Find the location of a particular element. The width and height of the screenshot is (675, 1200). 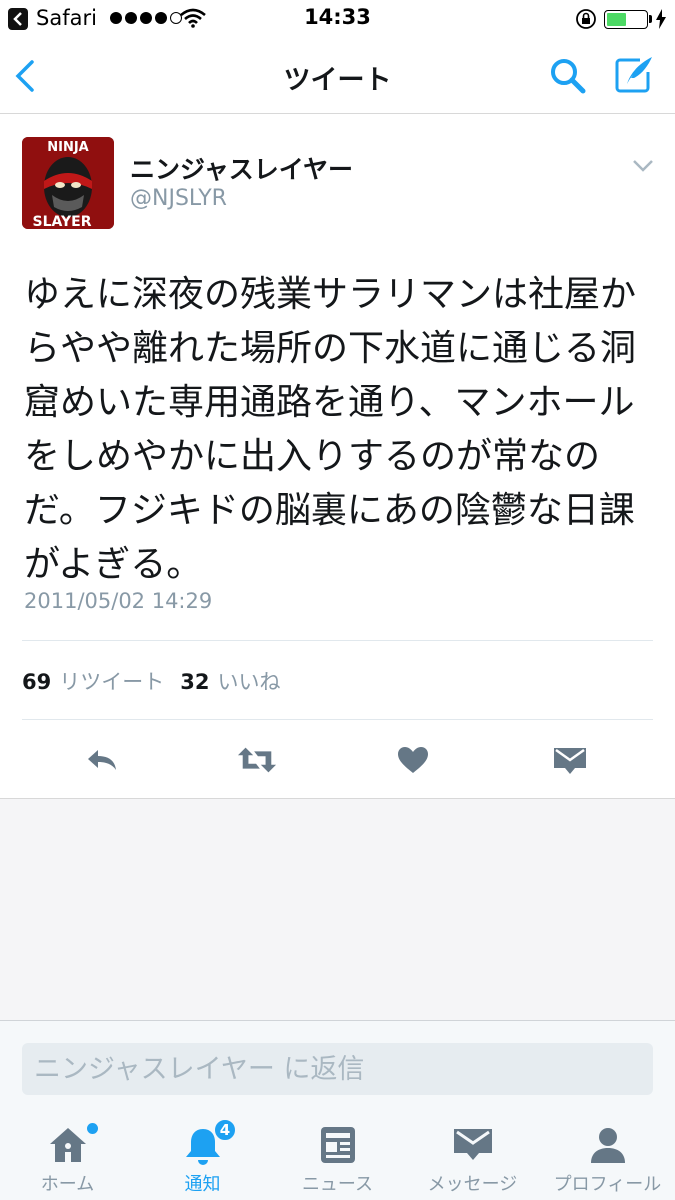

tab-home: ホーム is located at coordinates (67, 1159).